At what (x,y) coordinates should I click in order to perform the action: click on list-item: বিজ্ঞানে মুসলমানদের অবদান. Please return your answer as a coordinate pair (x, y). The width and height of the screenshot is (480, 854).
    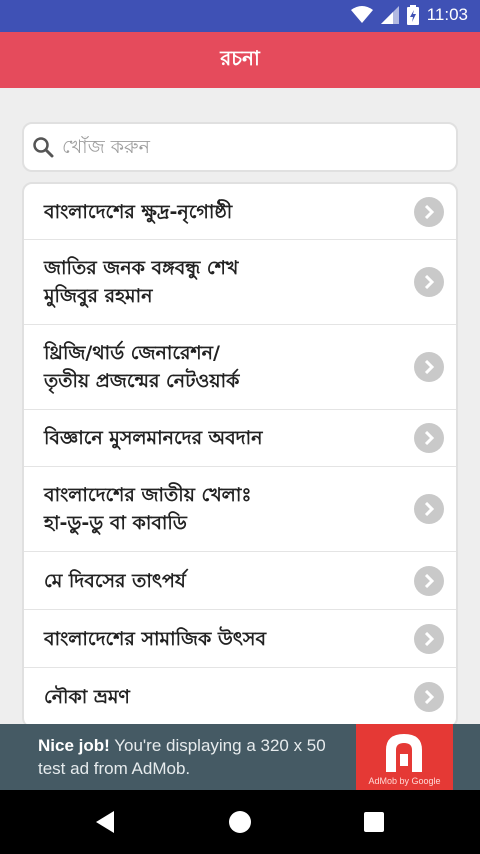
    Looking at the image, I should click on (240, 438).